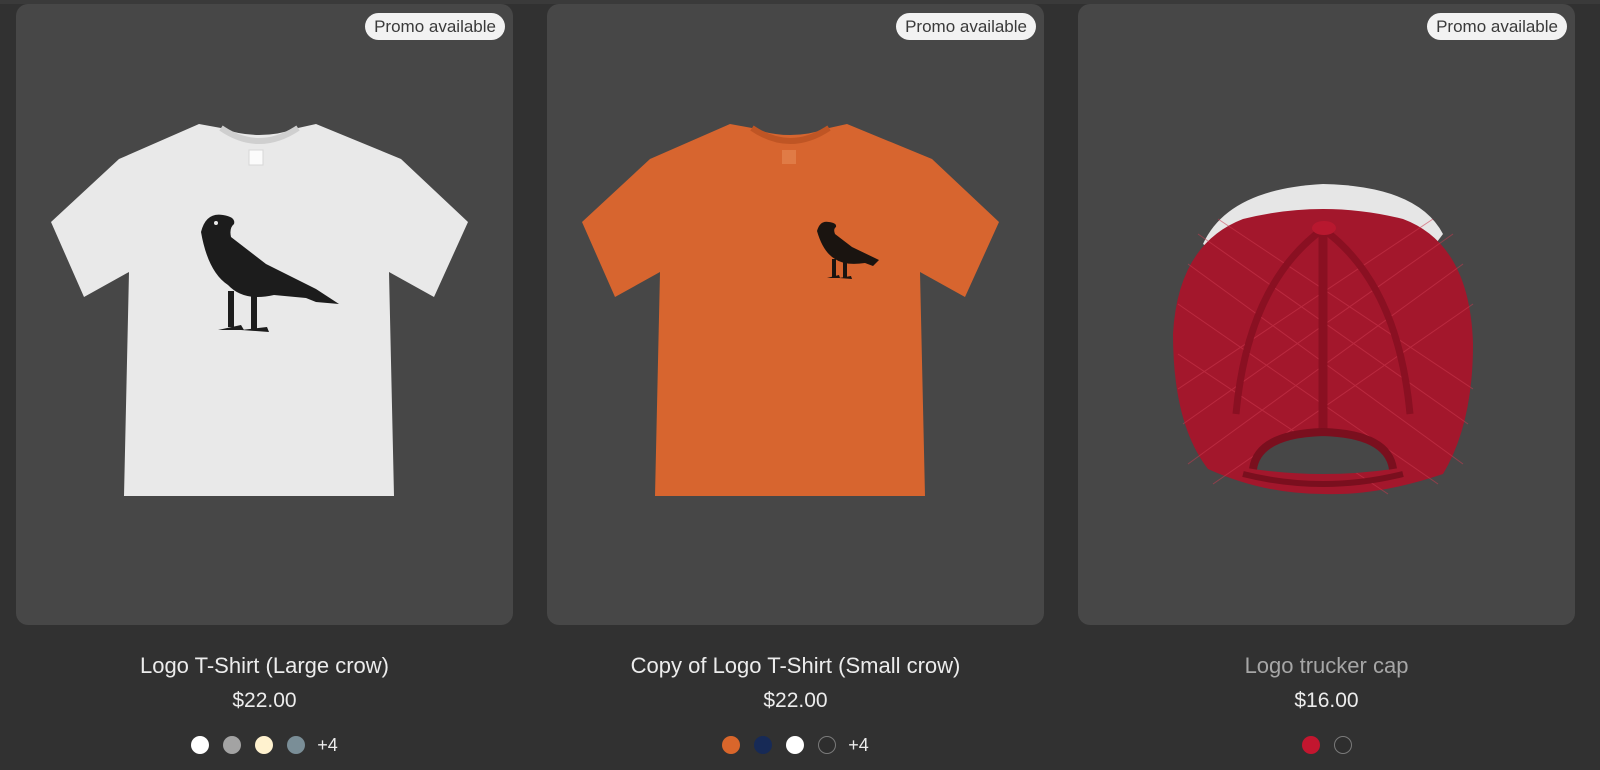  Describe the element at coordinates (1326, 700) in the screenshot. I see `product-price: $16.00` at that location.